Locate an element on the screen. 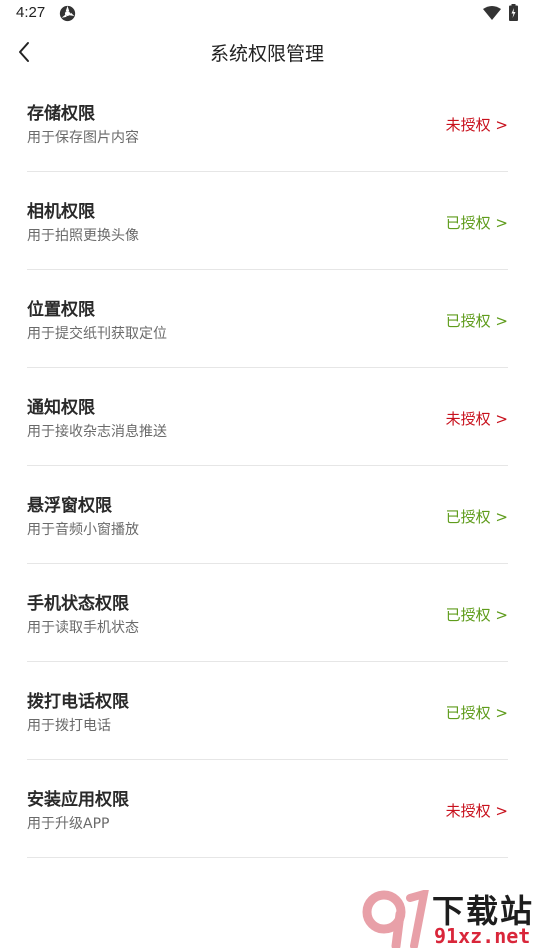 Image resolution: width=534 pixels, height=950 pixels. permission-description: 用于拨打电话 is located at coordinates (69, 726).